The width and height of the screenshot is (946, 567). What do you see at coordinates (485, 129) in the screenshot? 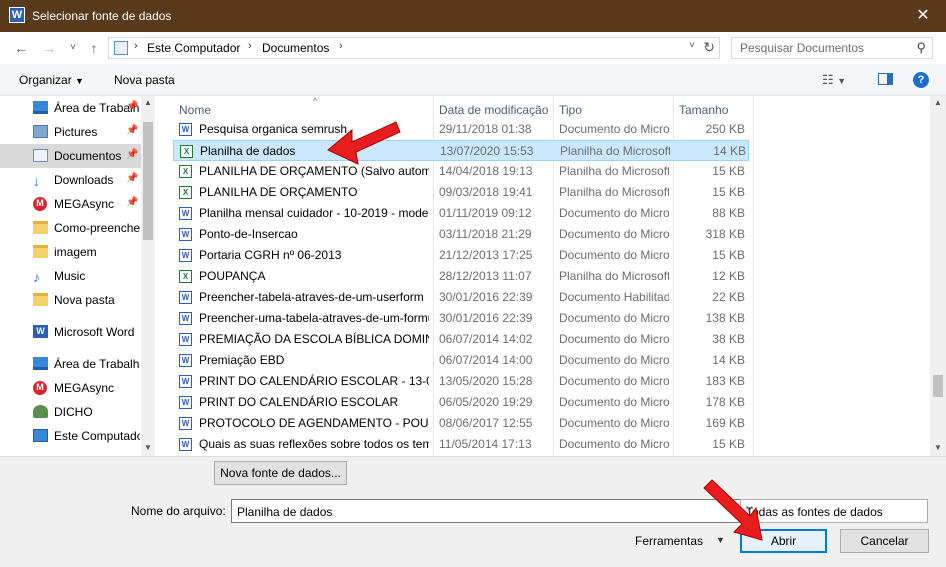
I see `file-date: 29/11/2018 01:38` at bounding box center [485, 129].